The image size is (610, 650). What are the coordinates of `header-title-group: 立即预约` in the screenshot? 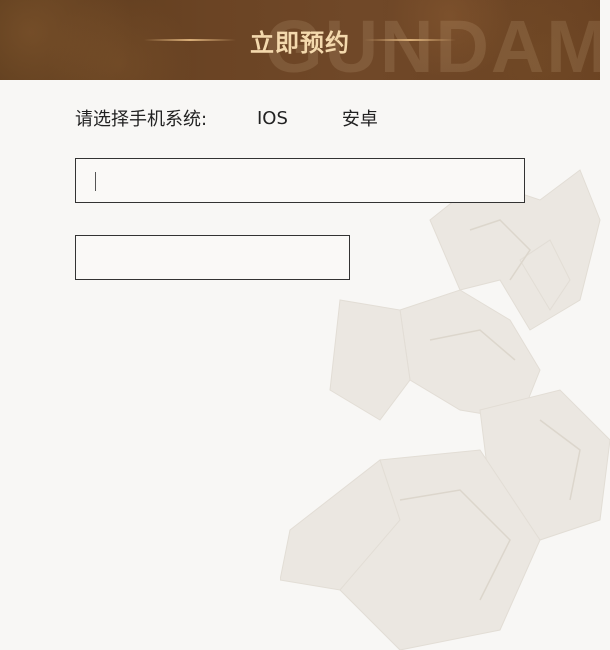 It's located at (300, 40).